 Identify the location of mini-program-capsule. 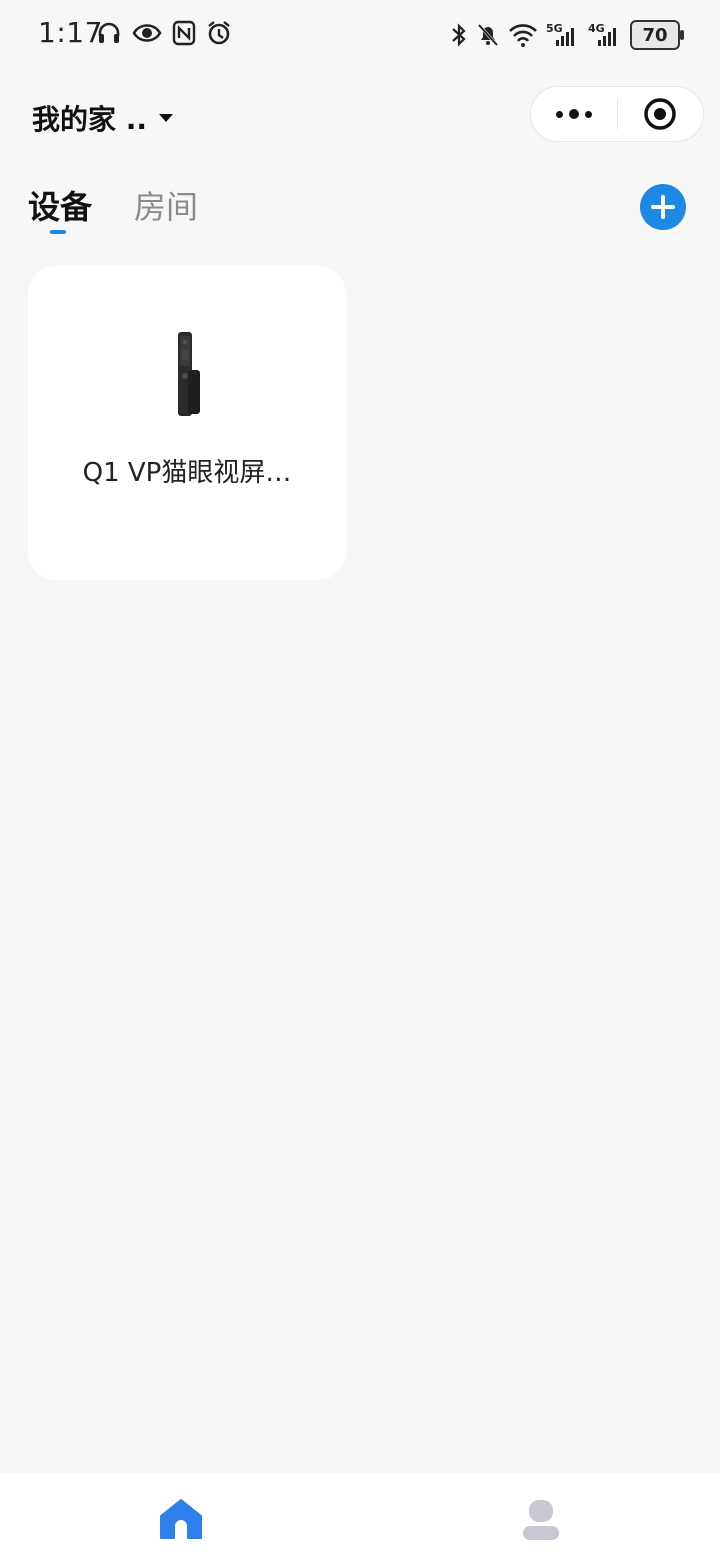
(617, 114).